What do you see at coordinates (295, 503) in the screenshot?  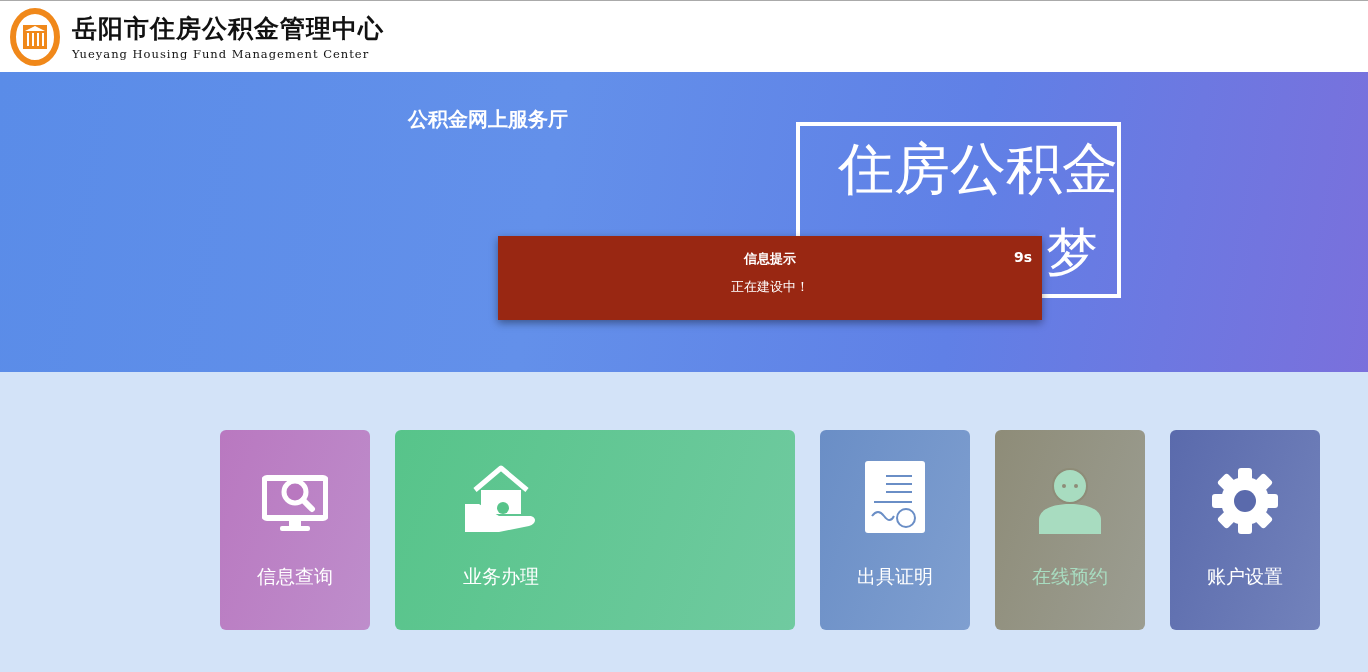 I see `monitor-search-icon` at bounding box center [295, 503].